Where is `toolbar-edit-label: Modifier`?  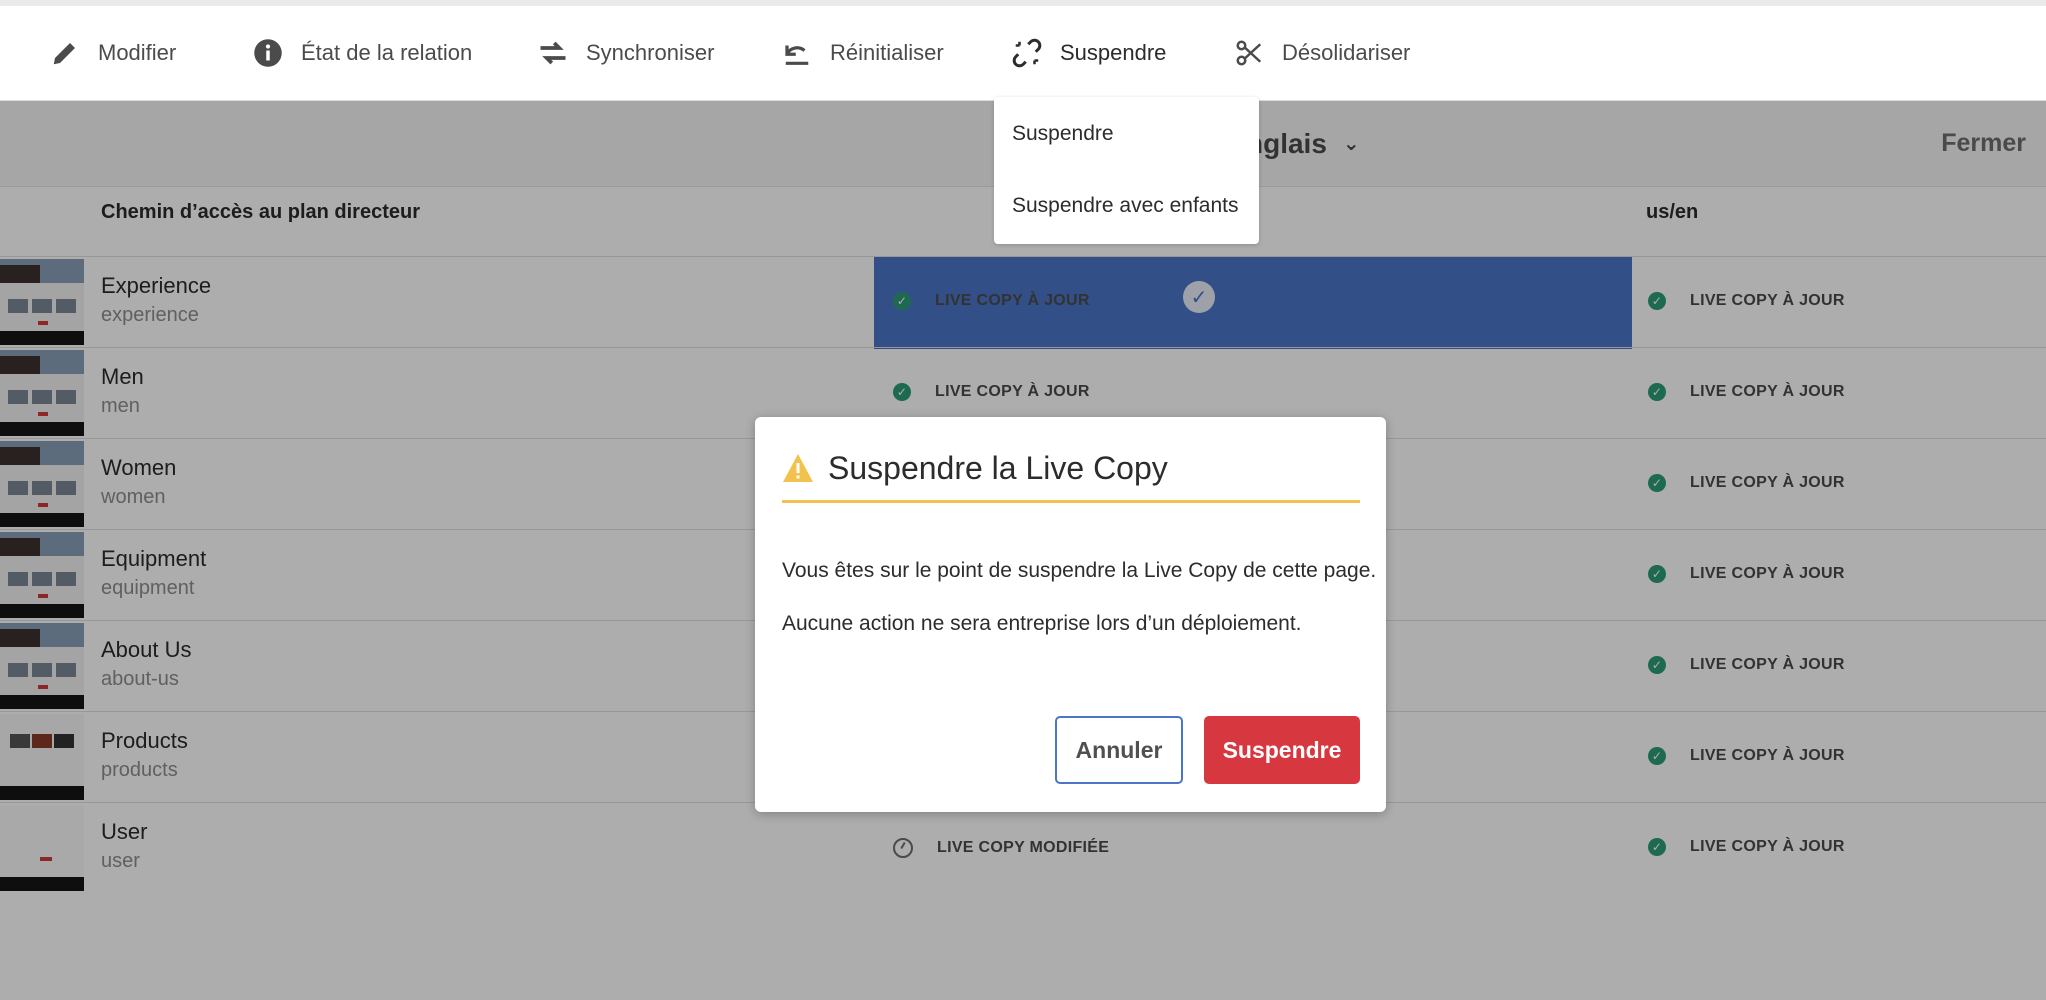 toolbar-edit-label: Modifier is located at coordinates (137, 52).